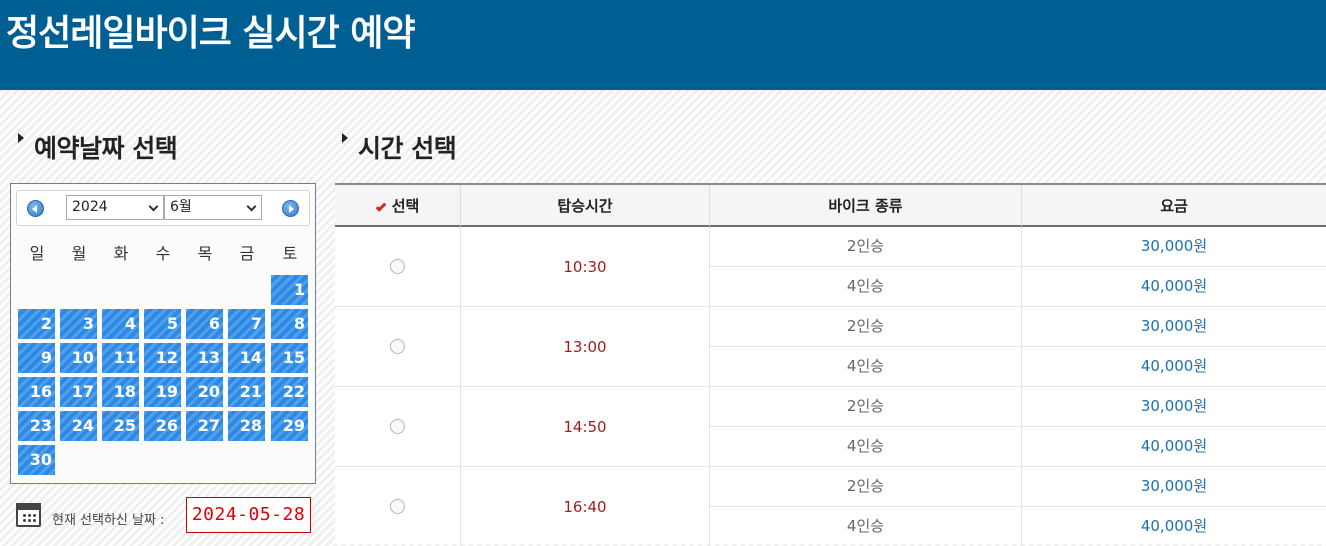  I want to click on calendar-day: 7, so click(246, 324).